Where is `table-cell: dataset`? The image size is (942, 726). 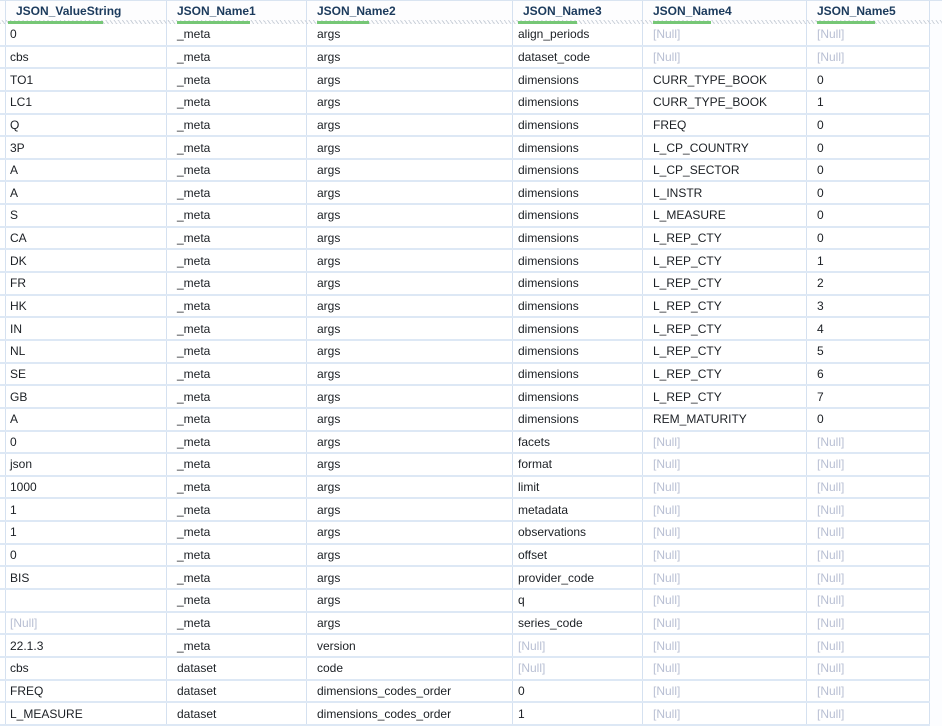 table-cell: dataset is located at coordinates (237, 668).